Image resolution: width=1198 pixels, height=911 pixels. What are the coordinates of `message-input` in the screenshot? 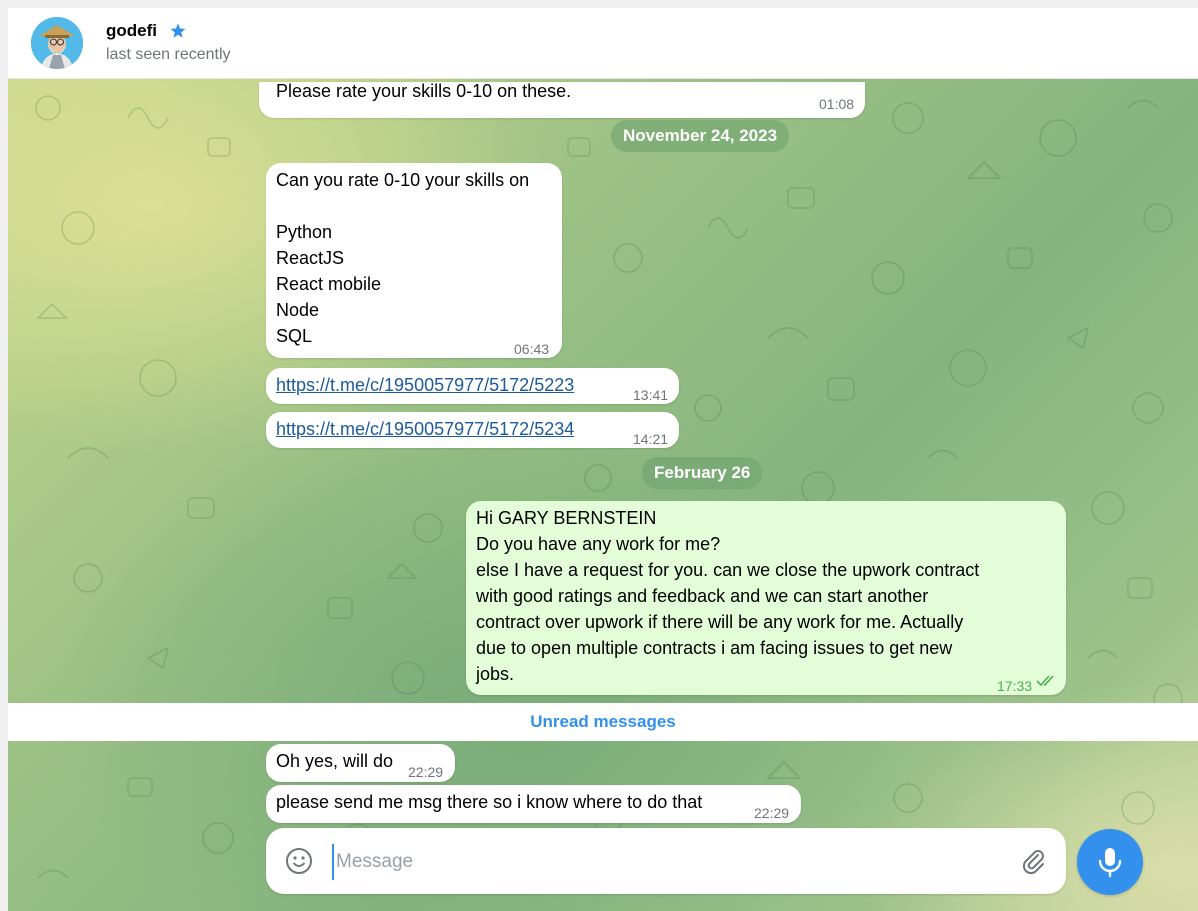 It's located at (665, 862).